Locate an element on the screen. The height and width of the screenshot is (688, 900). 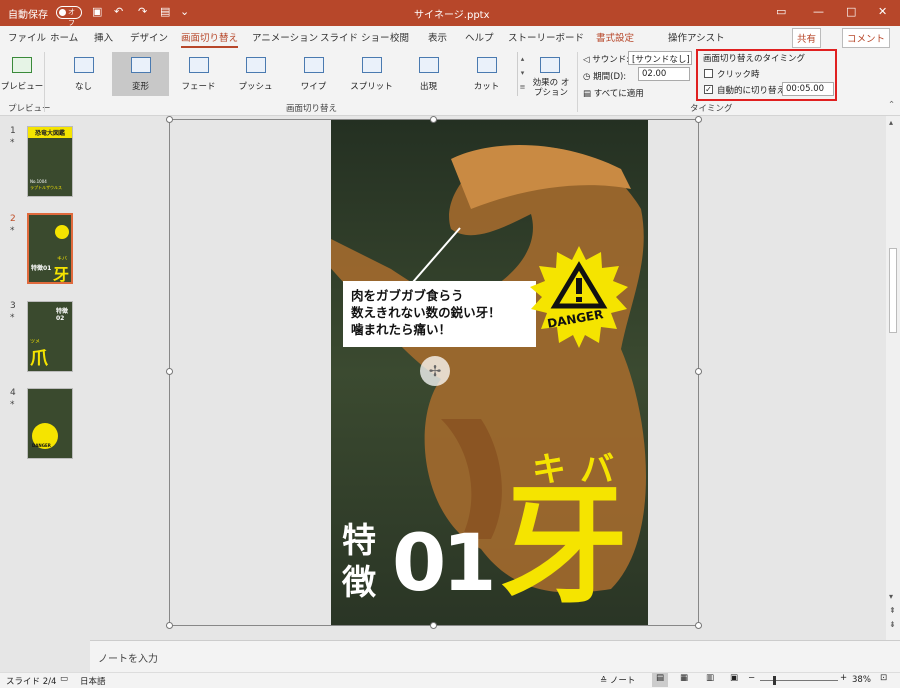
next-slide-icon: ⇟ is located at coordinates (892, 624).